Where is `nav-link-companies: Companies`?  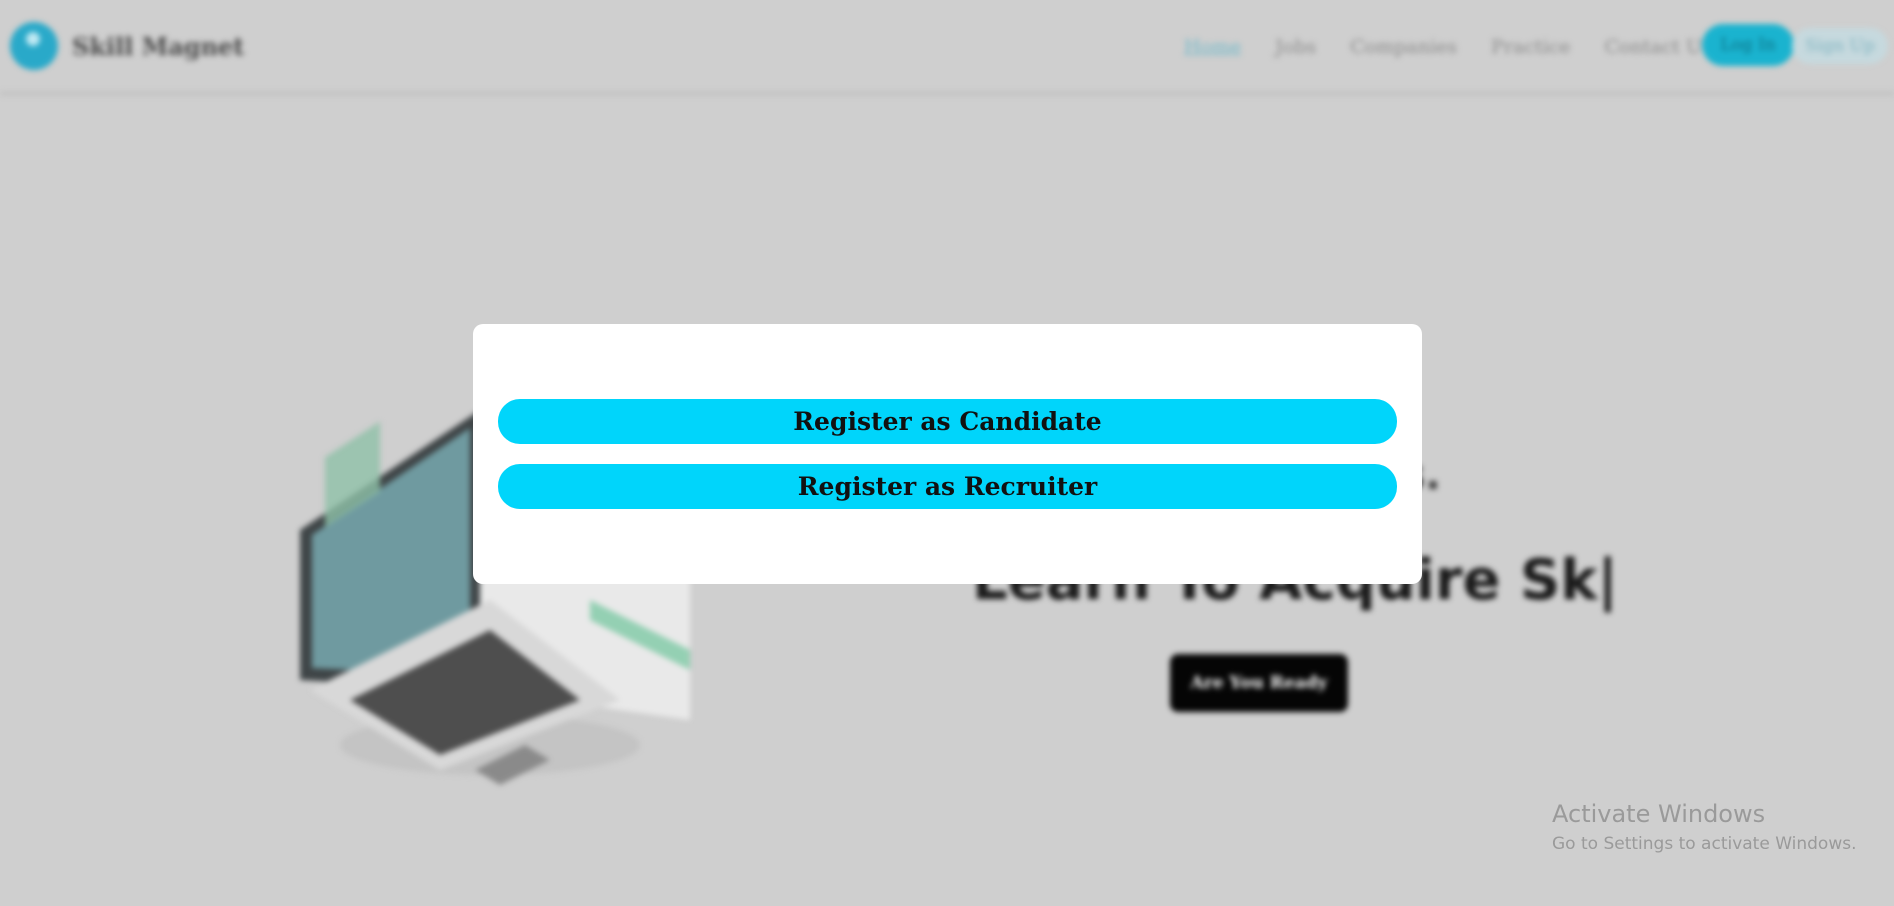
nav-link-companies: Companies is located at coordinates (1403, 47).